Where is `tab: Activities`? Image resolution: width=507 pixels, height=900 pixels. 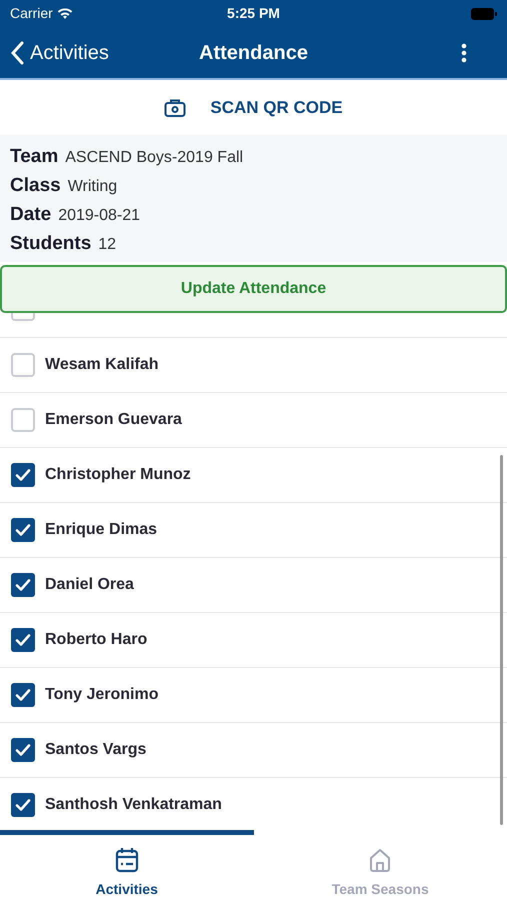 tab: Activities is located at coordinates (127, 865).